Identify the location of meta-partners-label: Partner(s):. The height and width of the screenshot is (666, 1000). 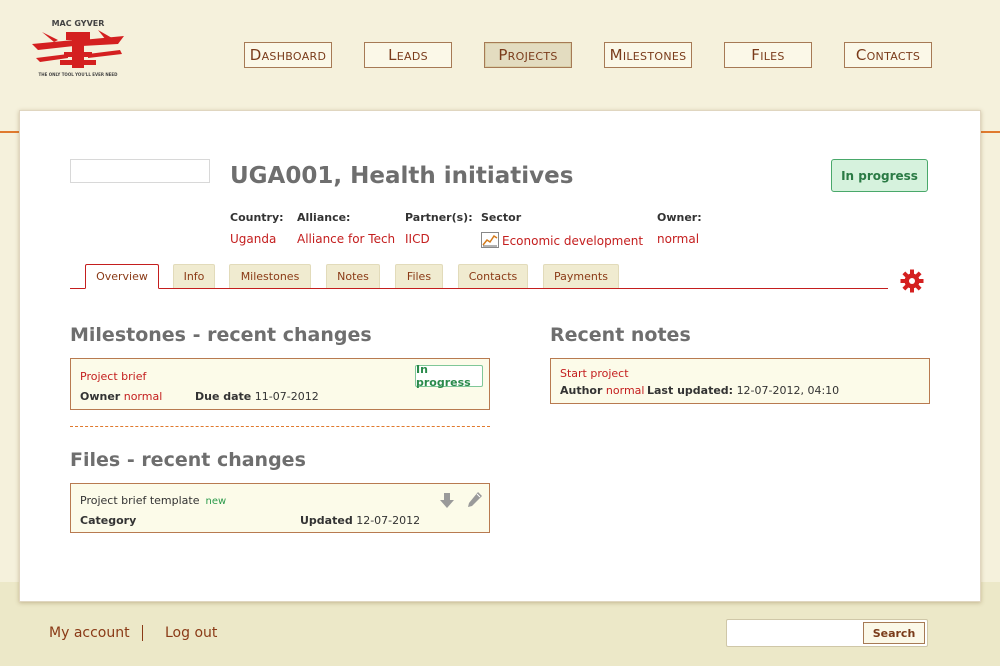
(439, 217).